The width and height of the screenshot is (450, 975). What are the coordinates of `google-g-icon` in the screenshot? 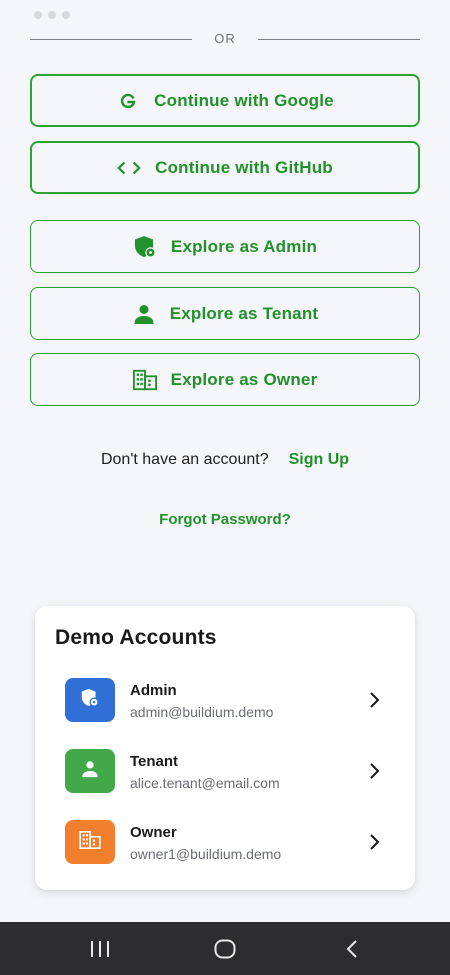 It's located at (128, 101).